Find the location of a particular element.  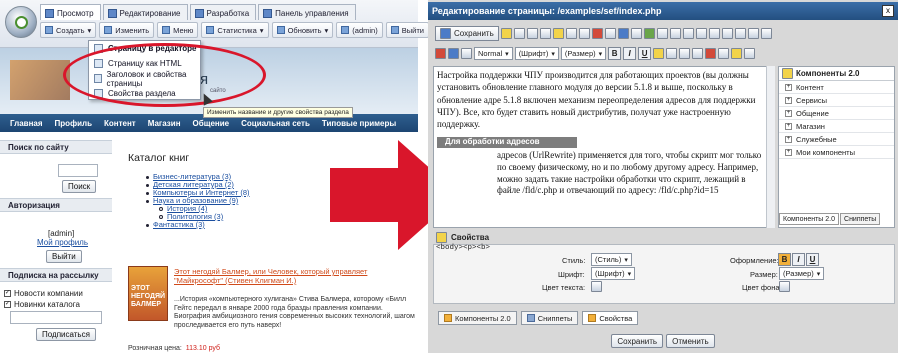

logout-side-button: Выйти is located at coordinates (64, 256).